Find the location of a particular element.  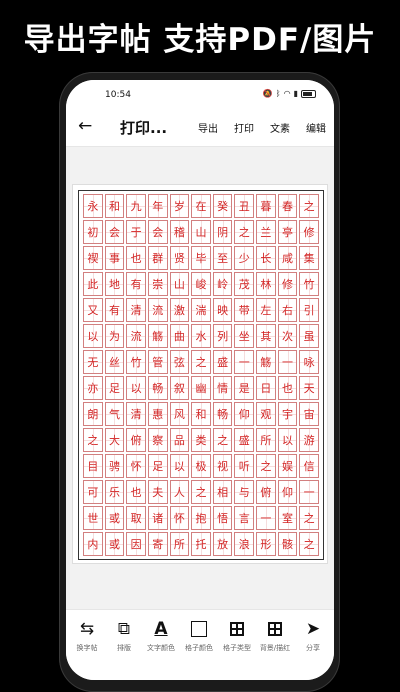

grid-cell: 兰 is located at coordinates (266, 232).